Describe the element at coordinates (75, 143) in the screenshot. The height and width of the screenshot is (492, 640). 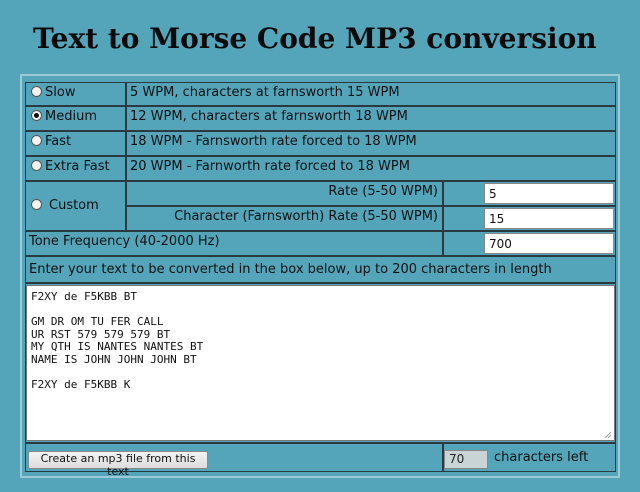
I see `speed-option-fast: Fast` at that location.